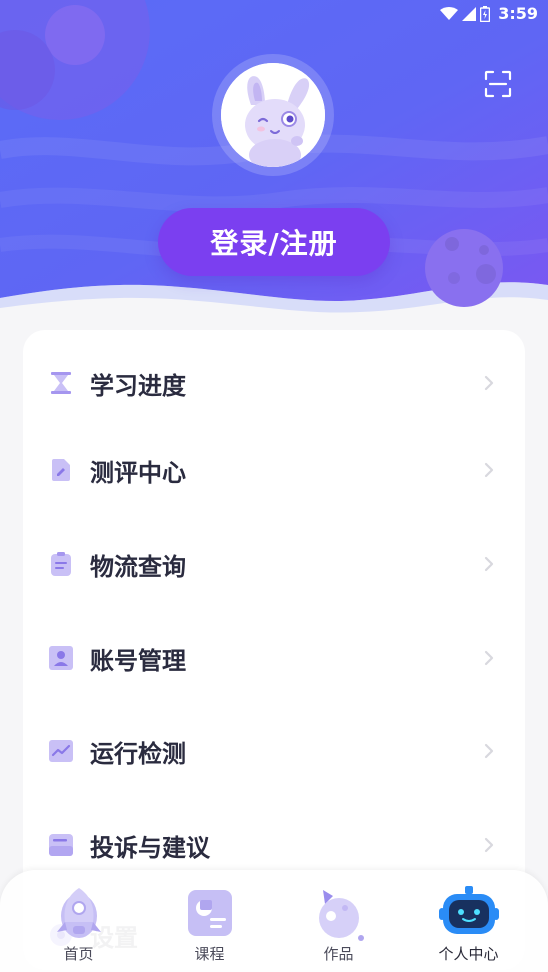 The image size is (548, 972). I want to click on menu-label: 账号管理, so click(138, 660).